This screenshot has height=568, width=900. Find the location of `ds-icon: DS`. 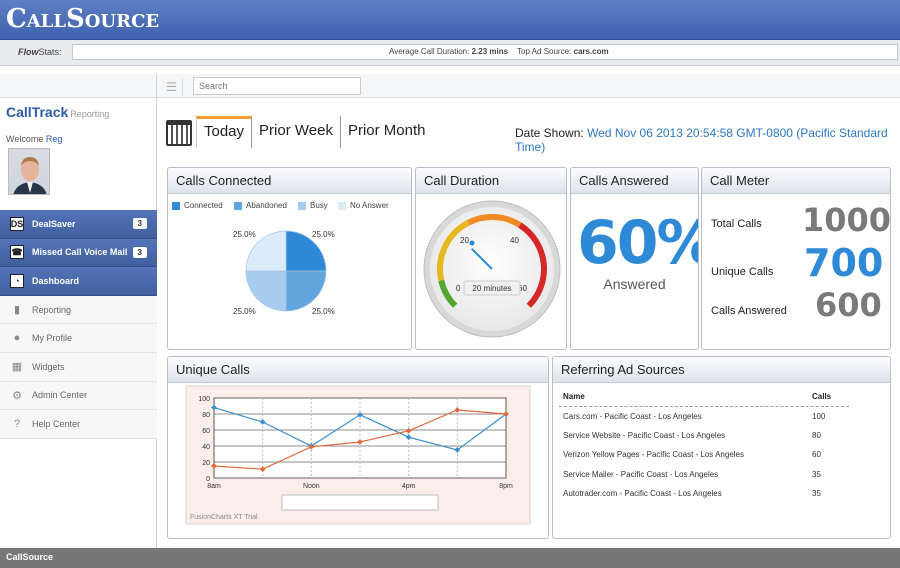

ds-icon: DS is located at coordinates (17, 223).